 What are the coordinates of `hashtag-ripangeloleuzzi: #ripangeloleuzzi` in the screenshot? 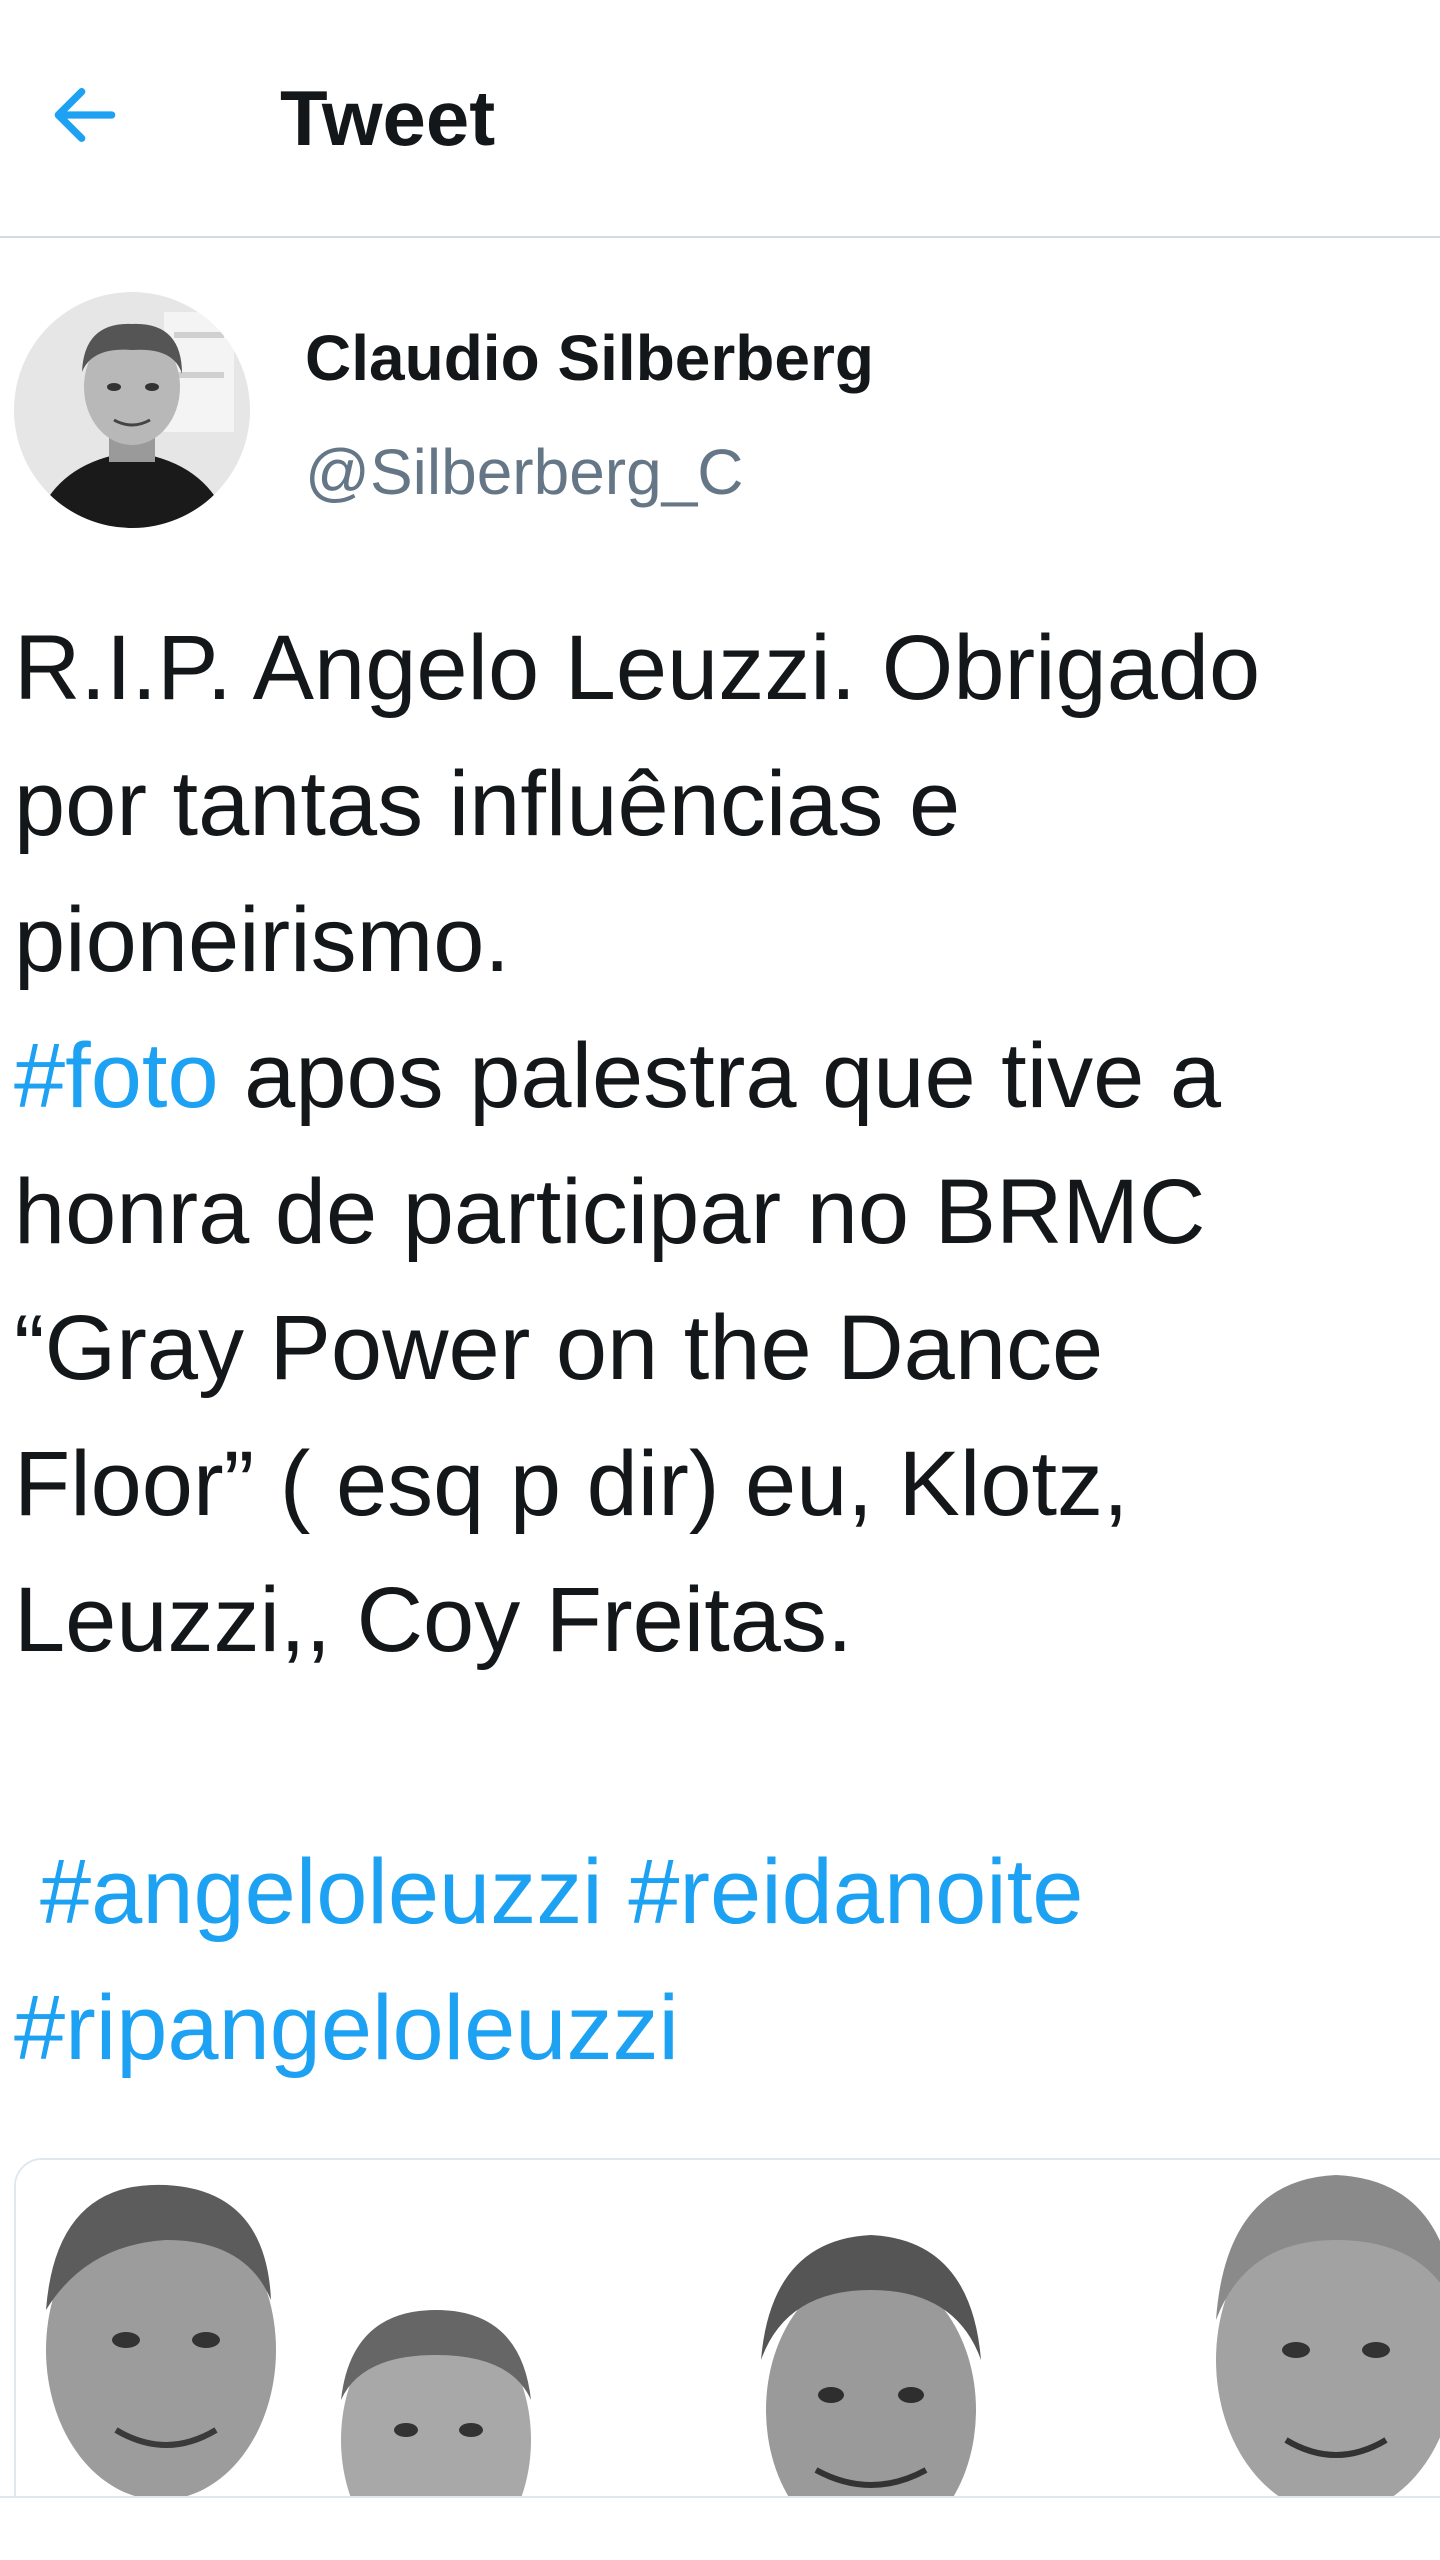 It's located at (346, 2028).